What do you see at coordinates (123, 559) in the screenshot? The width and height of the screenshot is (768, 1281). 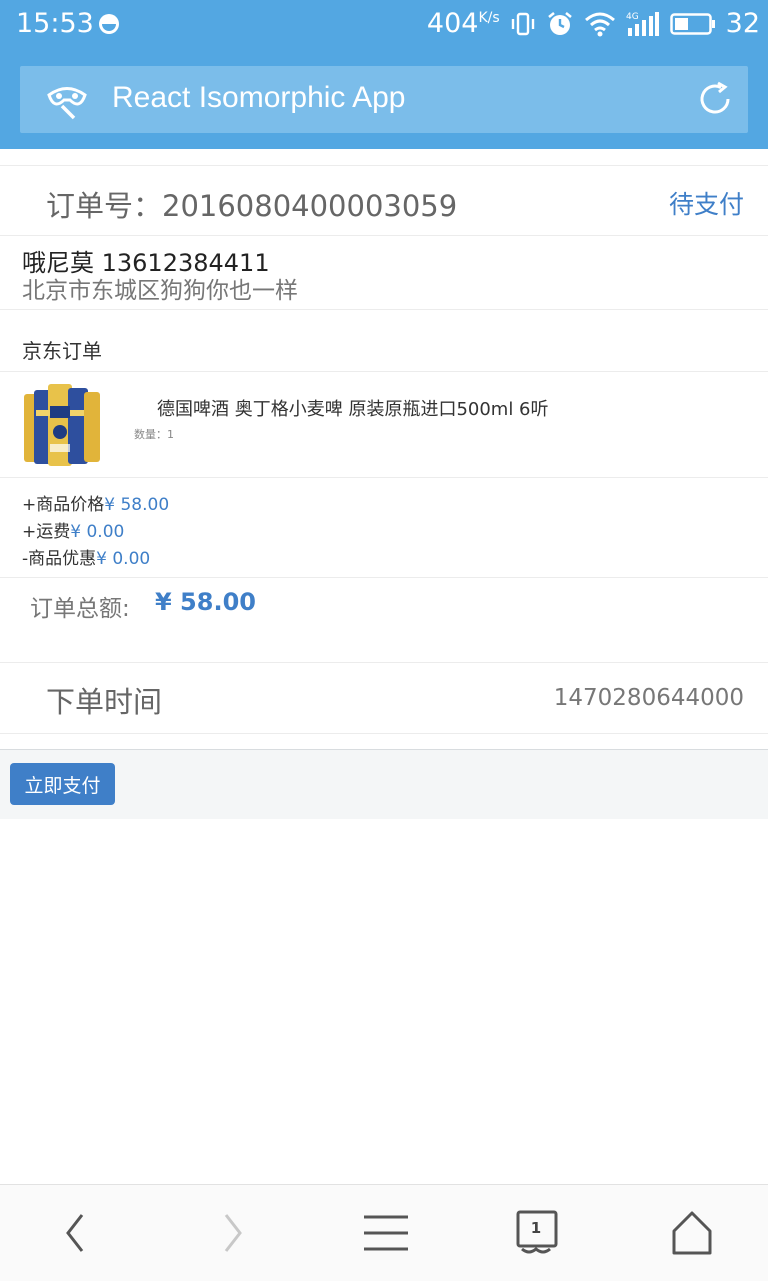 I see `fee-discount-amount: ¥ 0.00` at bounding box center [123, 559].